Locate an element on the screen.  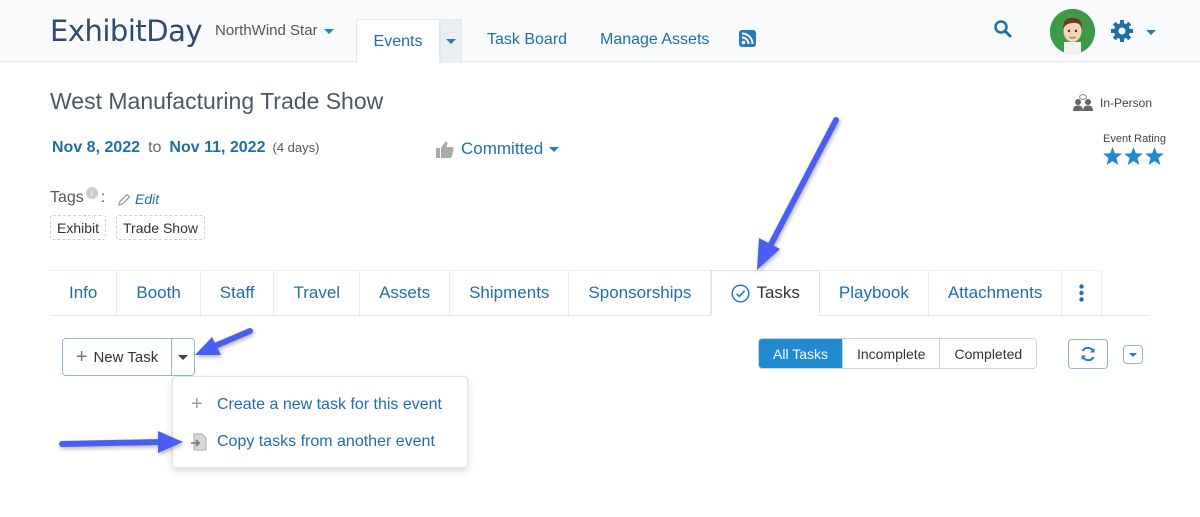
event-dates: Nov 8, 2022 to Nov 11, 2022 (4 days) is located at coordinates (185, 148).